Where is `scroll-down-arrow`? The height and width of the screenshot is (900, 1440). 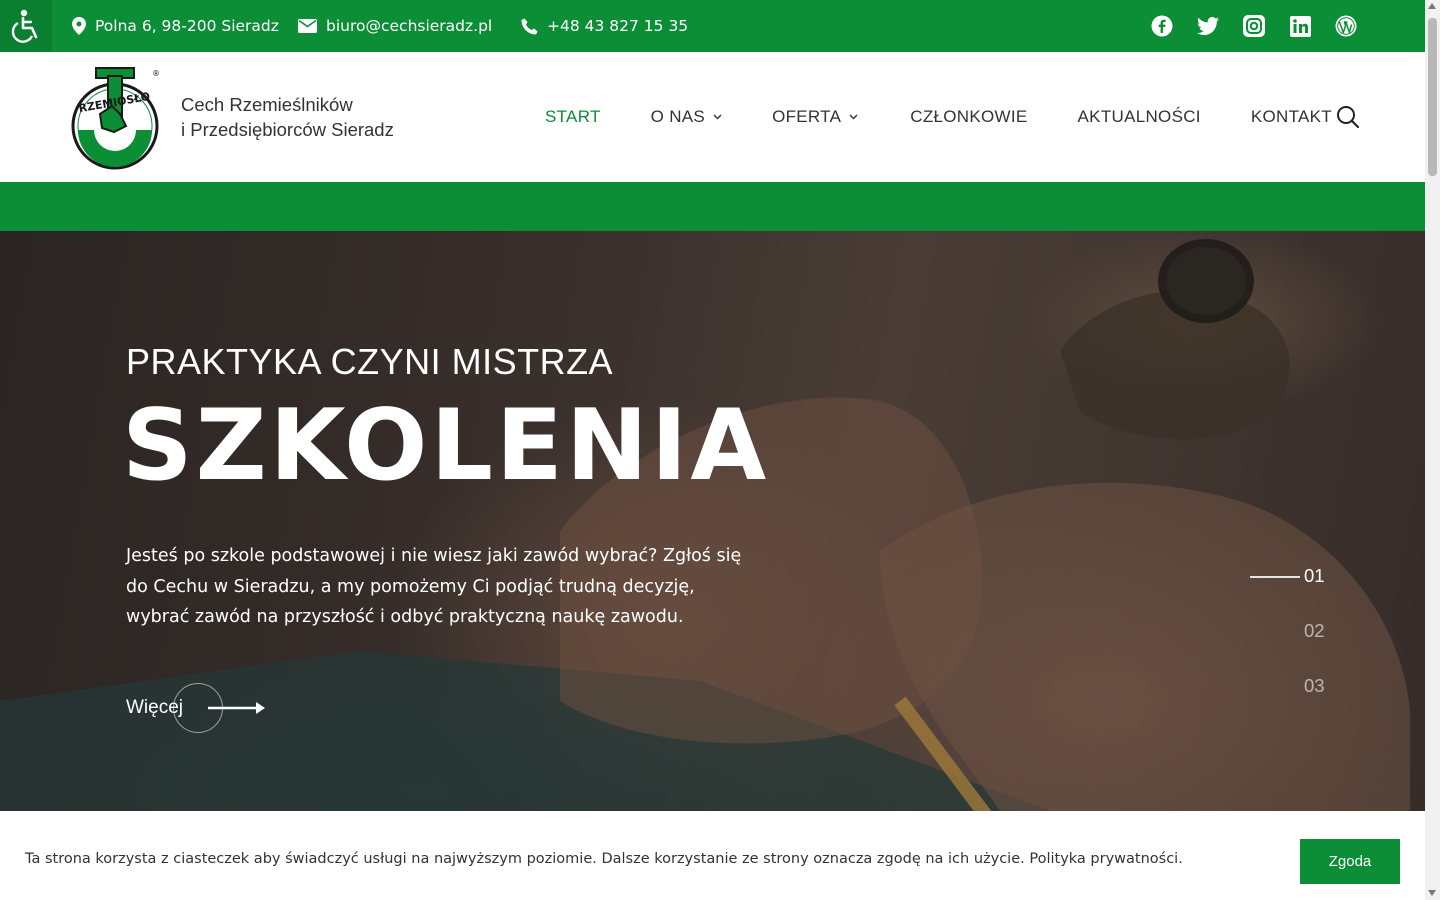 scroll-down-arrow is located at coordinates (1432, 893).